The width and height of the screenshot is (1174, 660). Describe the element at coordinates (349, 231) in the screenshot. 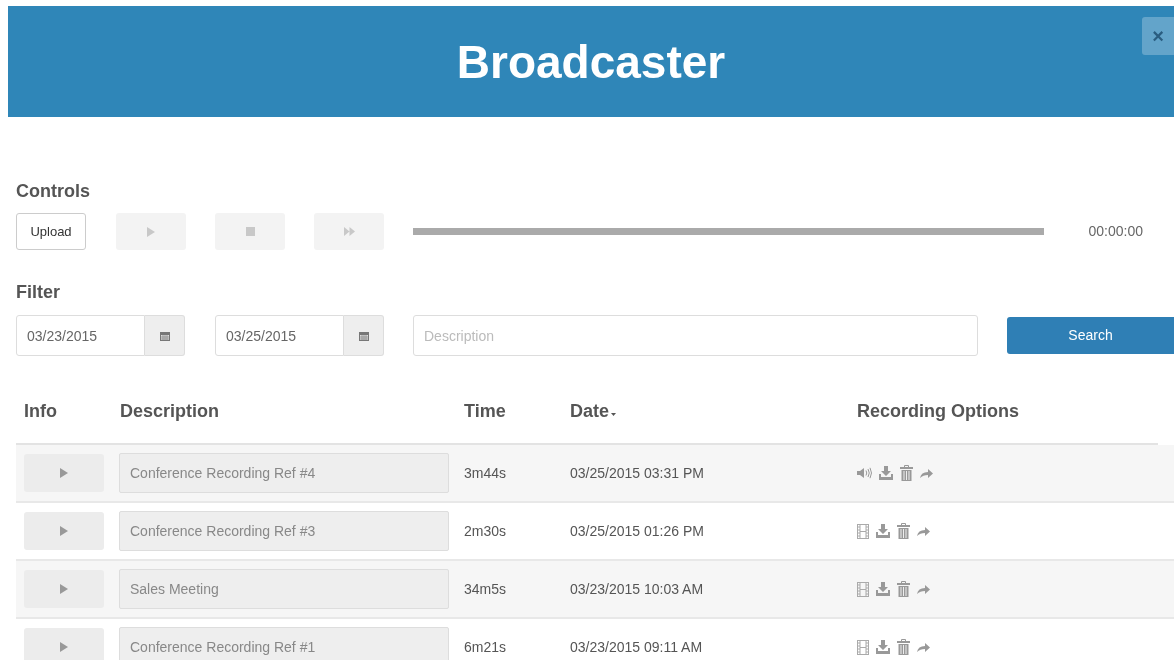

I see `fast-forward-icon` at that location.